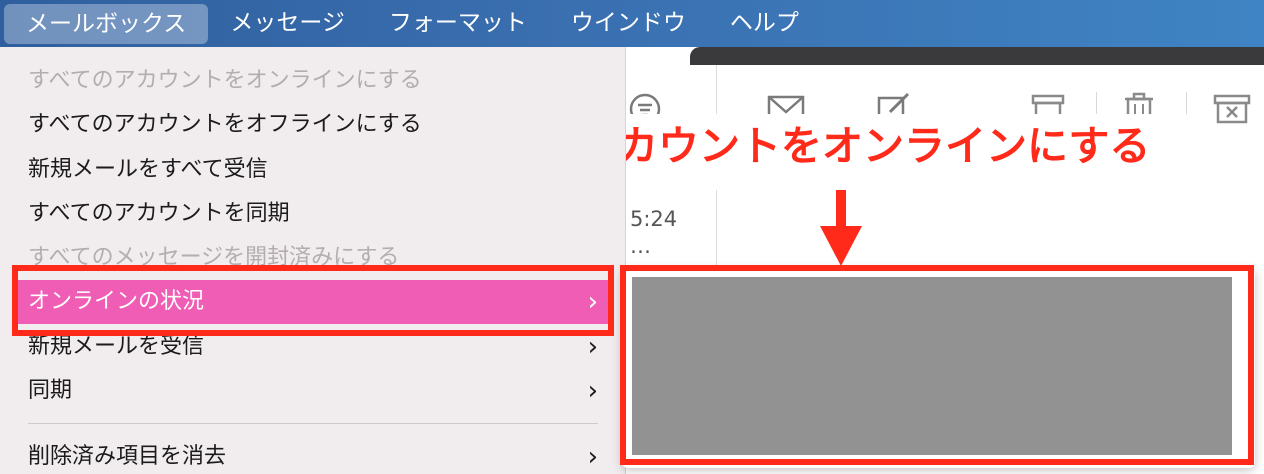  I want to click on menubar-message: メッセージ, so click(287, 23).